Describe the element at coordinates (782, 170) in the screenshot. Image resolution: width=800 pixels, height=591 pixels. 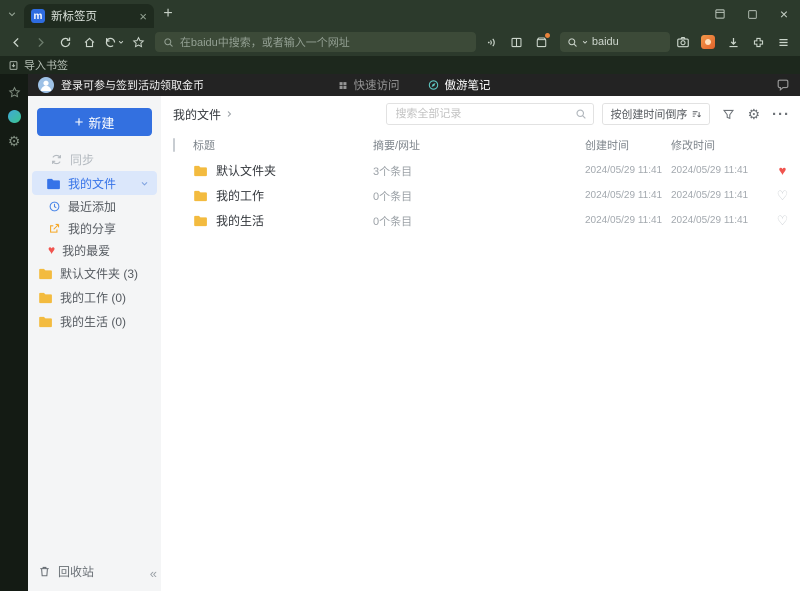
I see `favorite-toggle: ♥` at that location.